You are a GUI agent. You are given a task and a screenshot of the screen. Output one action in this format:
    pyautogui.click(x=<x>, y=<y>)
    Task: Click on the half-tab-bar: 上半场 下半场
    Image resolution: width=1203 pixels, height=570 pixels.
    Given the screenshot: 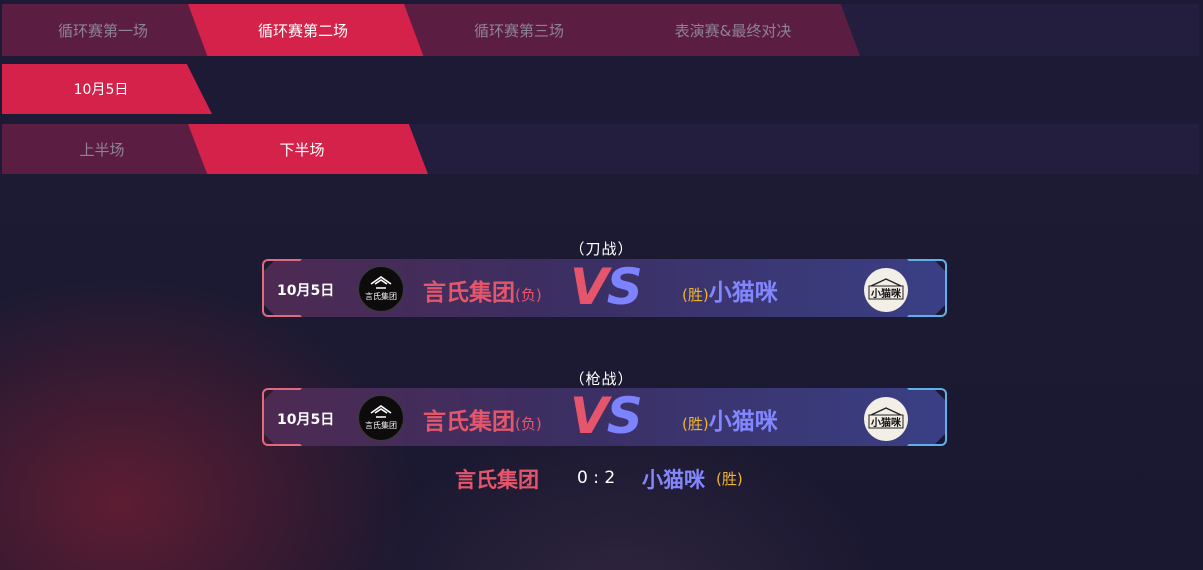 What is the action you would take?
    pyautogui.click(x=600, y=149)
    